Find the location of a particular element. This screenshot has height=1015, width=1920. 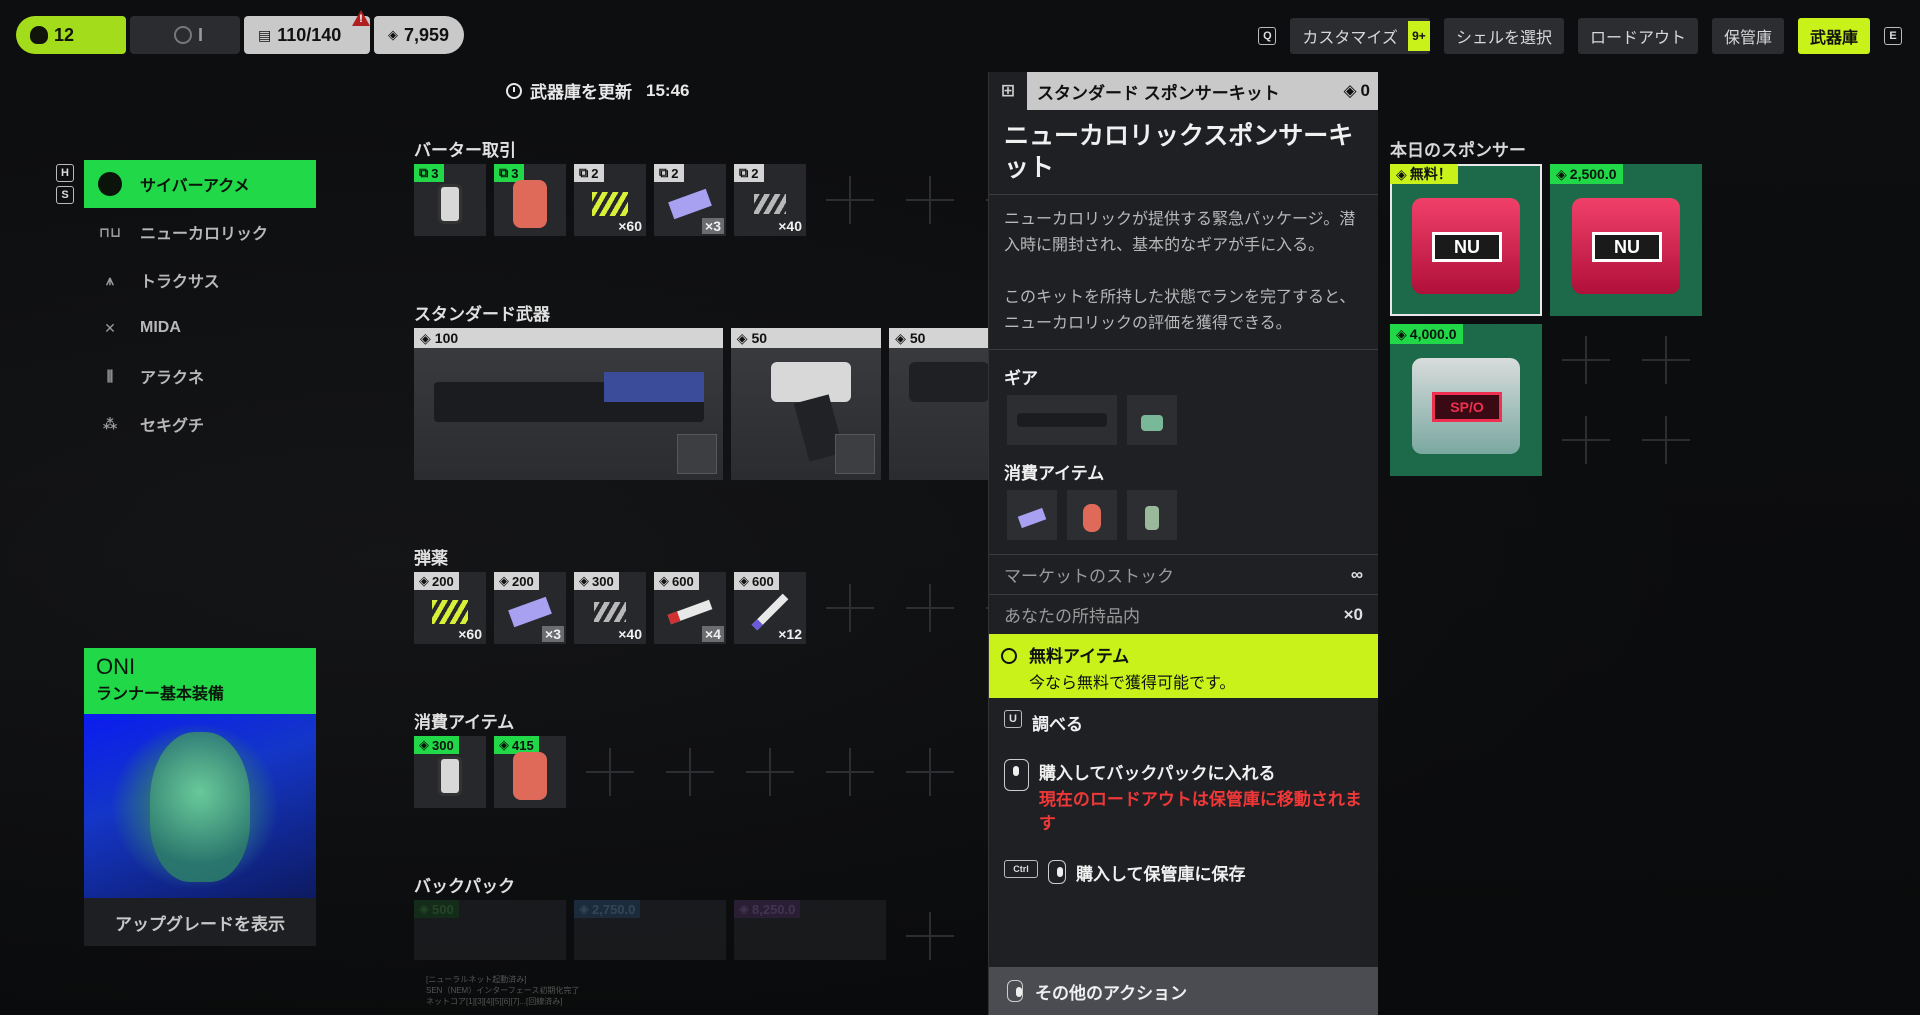

mouse-right-click-icon is located at coordinates (1015, 991).